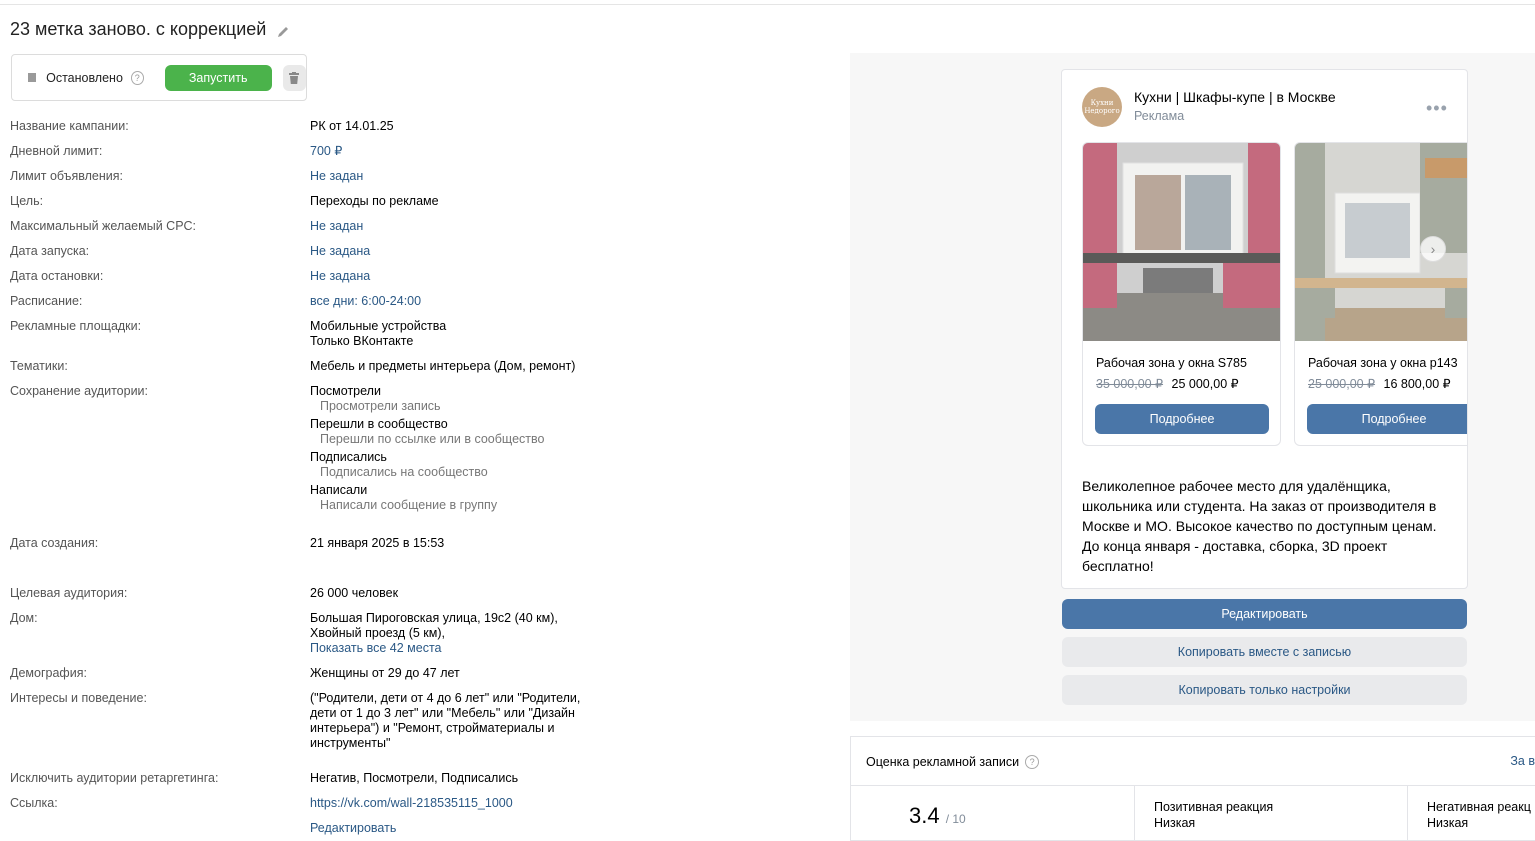  I want to click on interests-line: инструменты", so click(350, 743).